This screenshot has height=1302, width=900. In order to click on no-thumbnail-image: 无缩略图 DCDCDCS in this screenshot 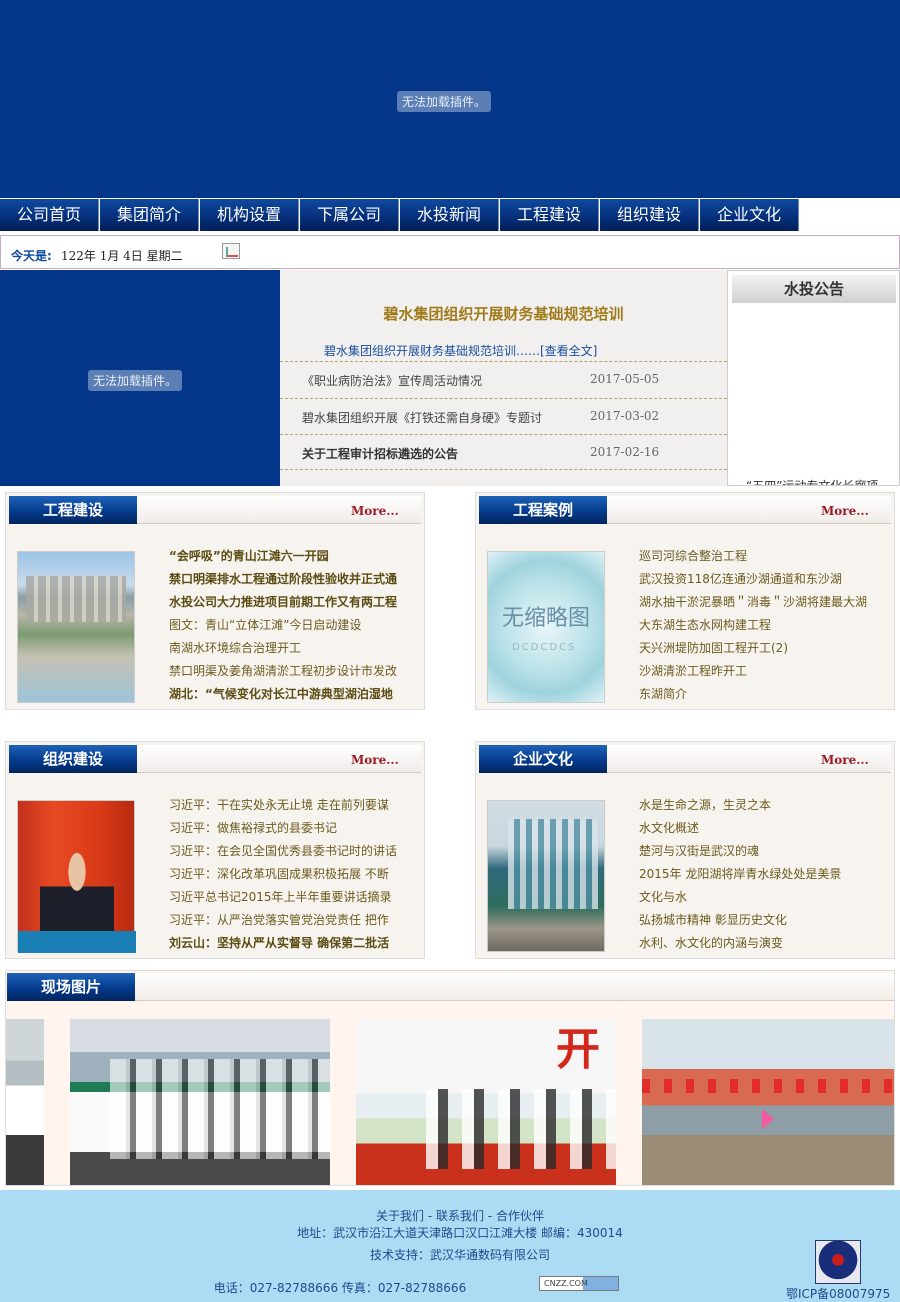, I will do `click(546, 627)`.